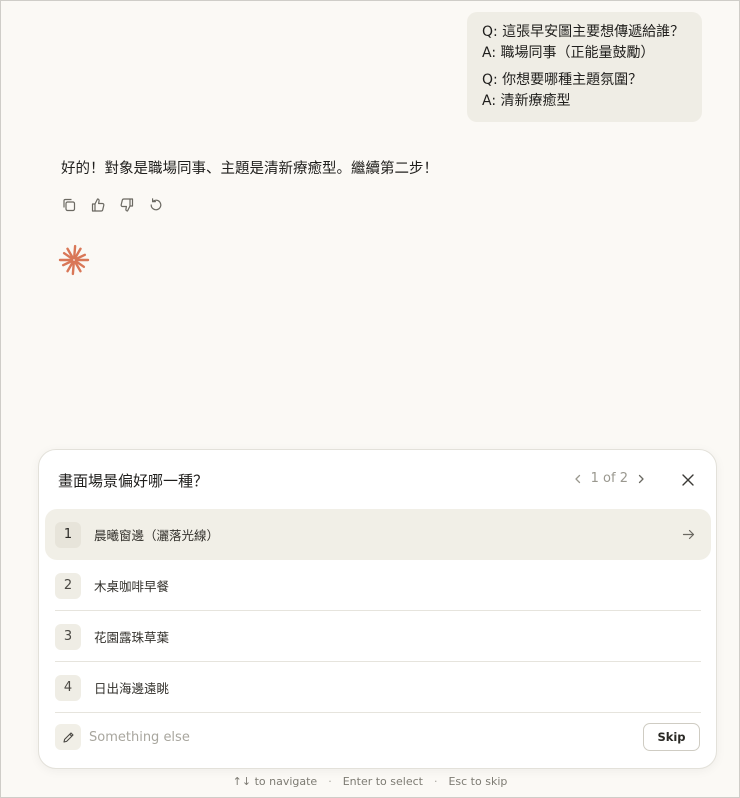 This screenshot has width=740, height=798. I want to click on answer-line: A: 職場同事（正能量鼓勵）, so click(568, 53).